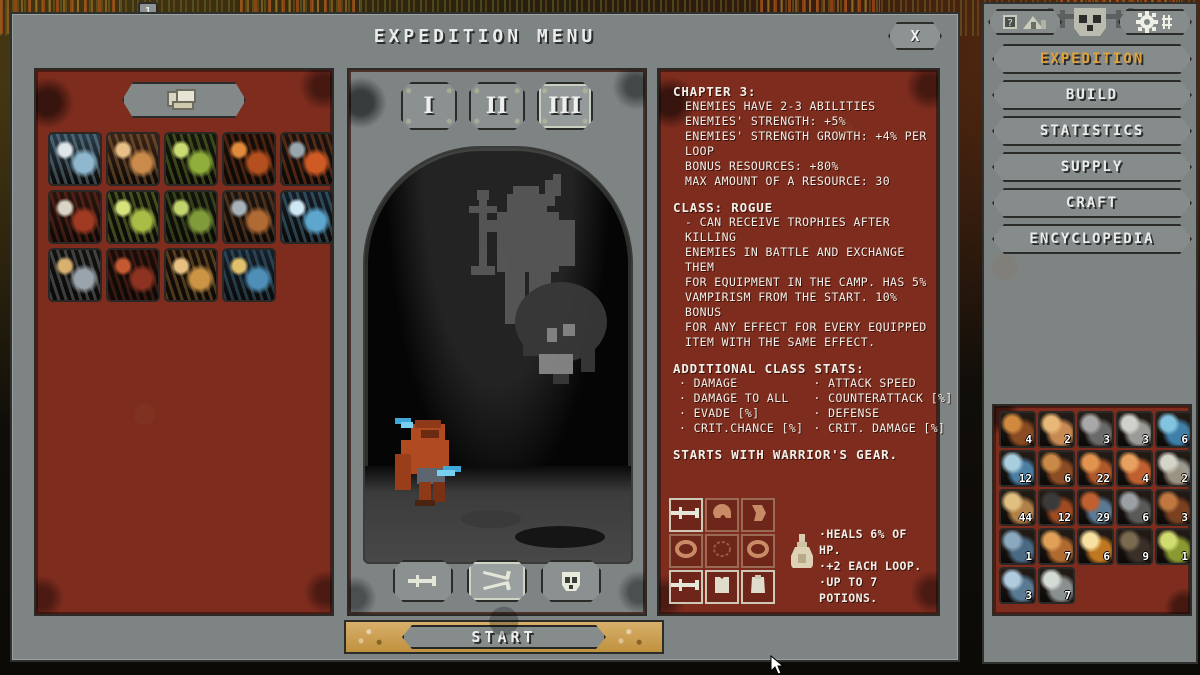 The height and width of the screenshot is (675, 1200). What do you see at coordinates (780, 342) in the screenshot?
I see `class-line: ITEM WITH THE SAME EFFECT.` at bounding box center [780, 342].